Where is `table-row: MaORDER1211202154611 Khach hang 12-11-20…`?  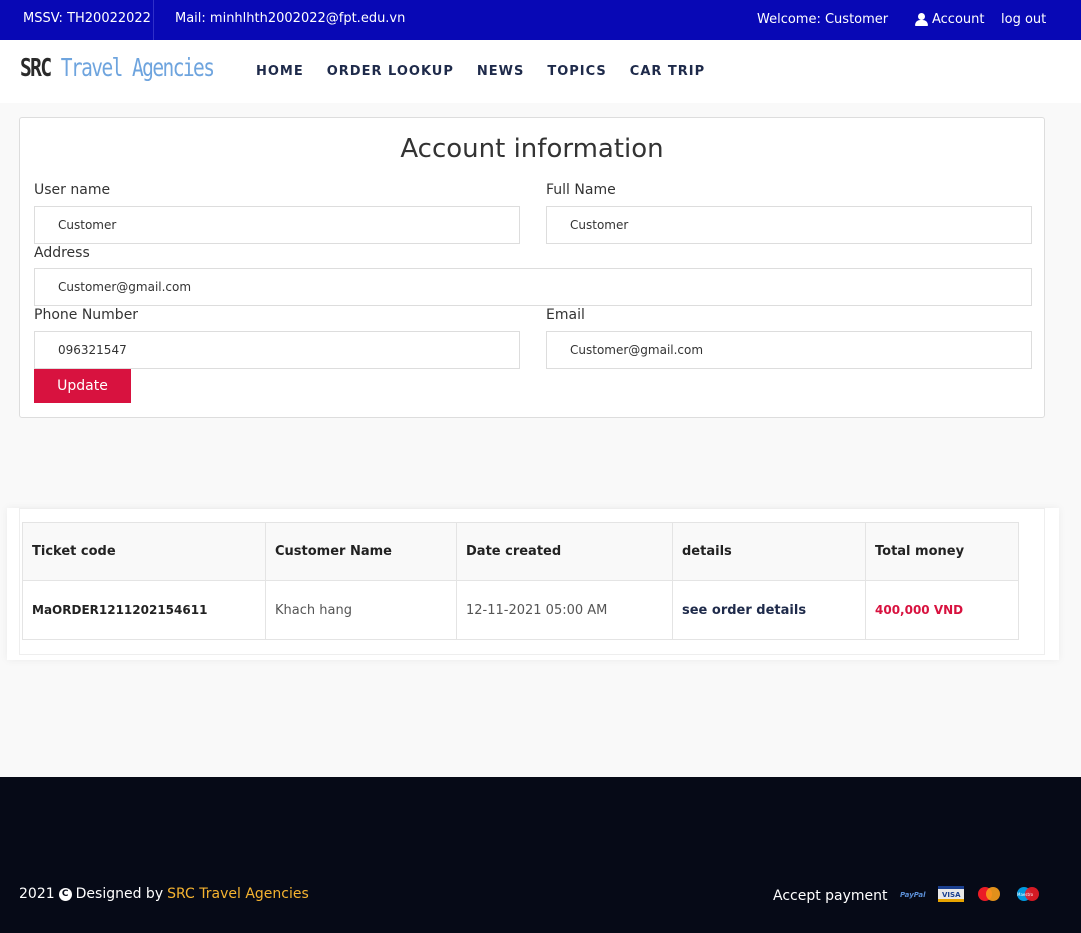 table-row: MaORDER1211202154611 Khach hang 12-11-20… is located at coordinates (520, 610).